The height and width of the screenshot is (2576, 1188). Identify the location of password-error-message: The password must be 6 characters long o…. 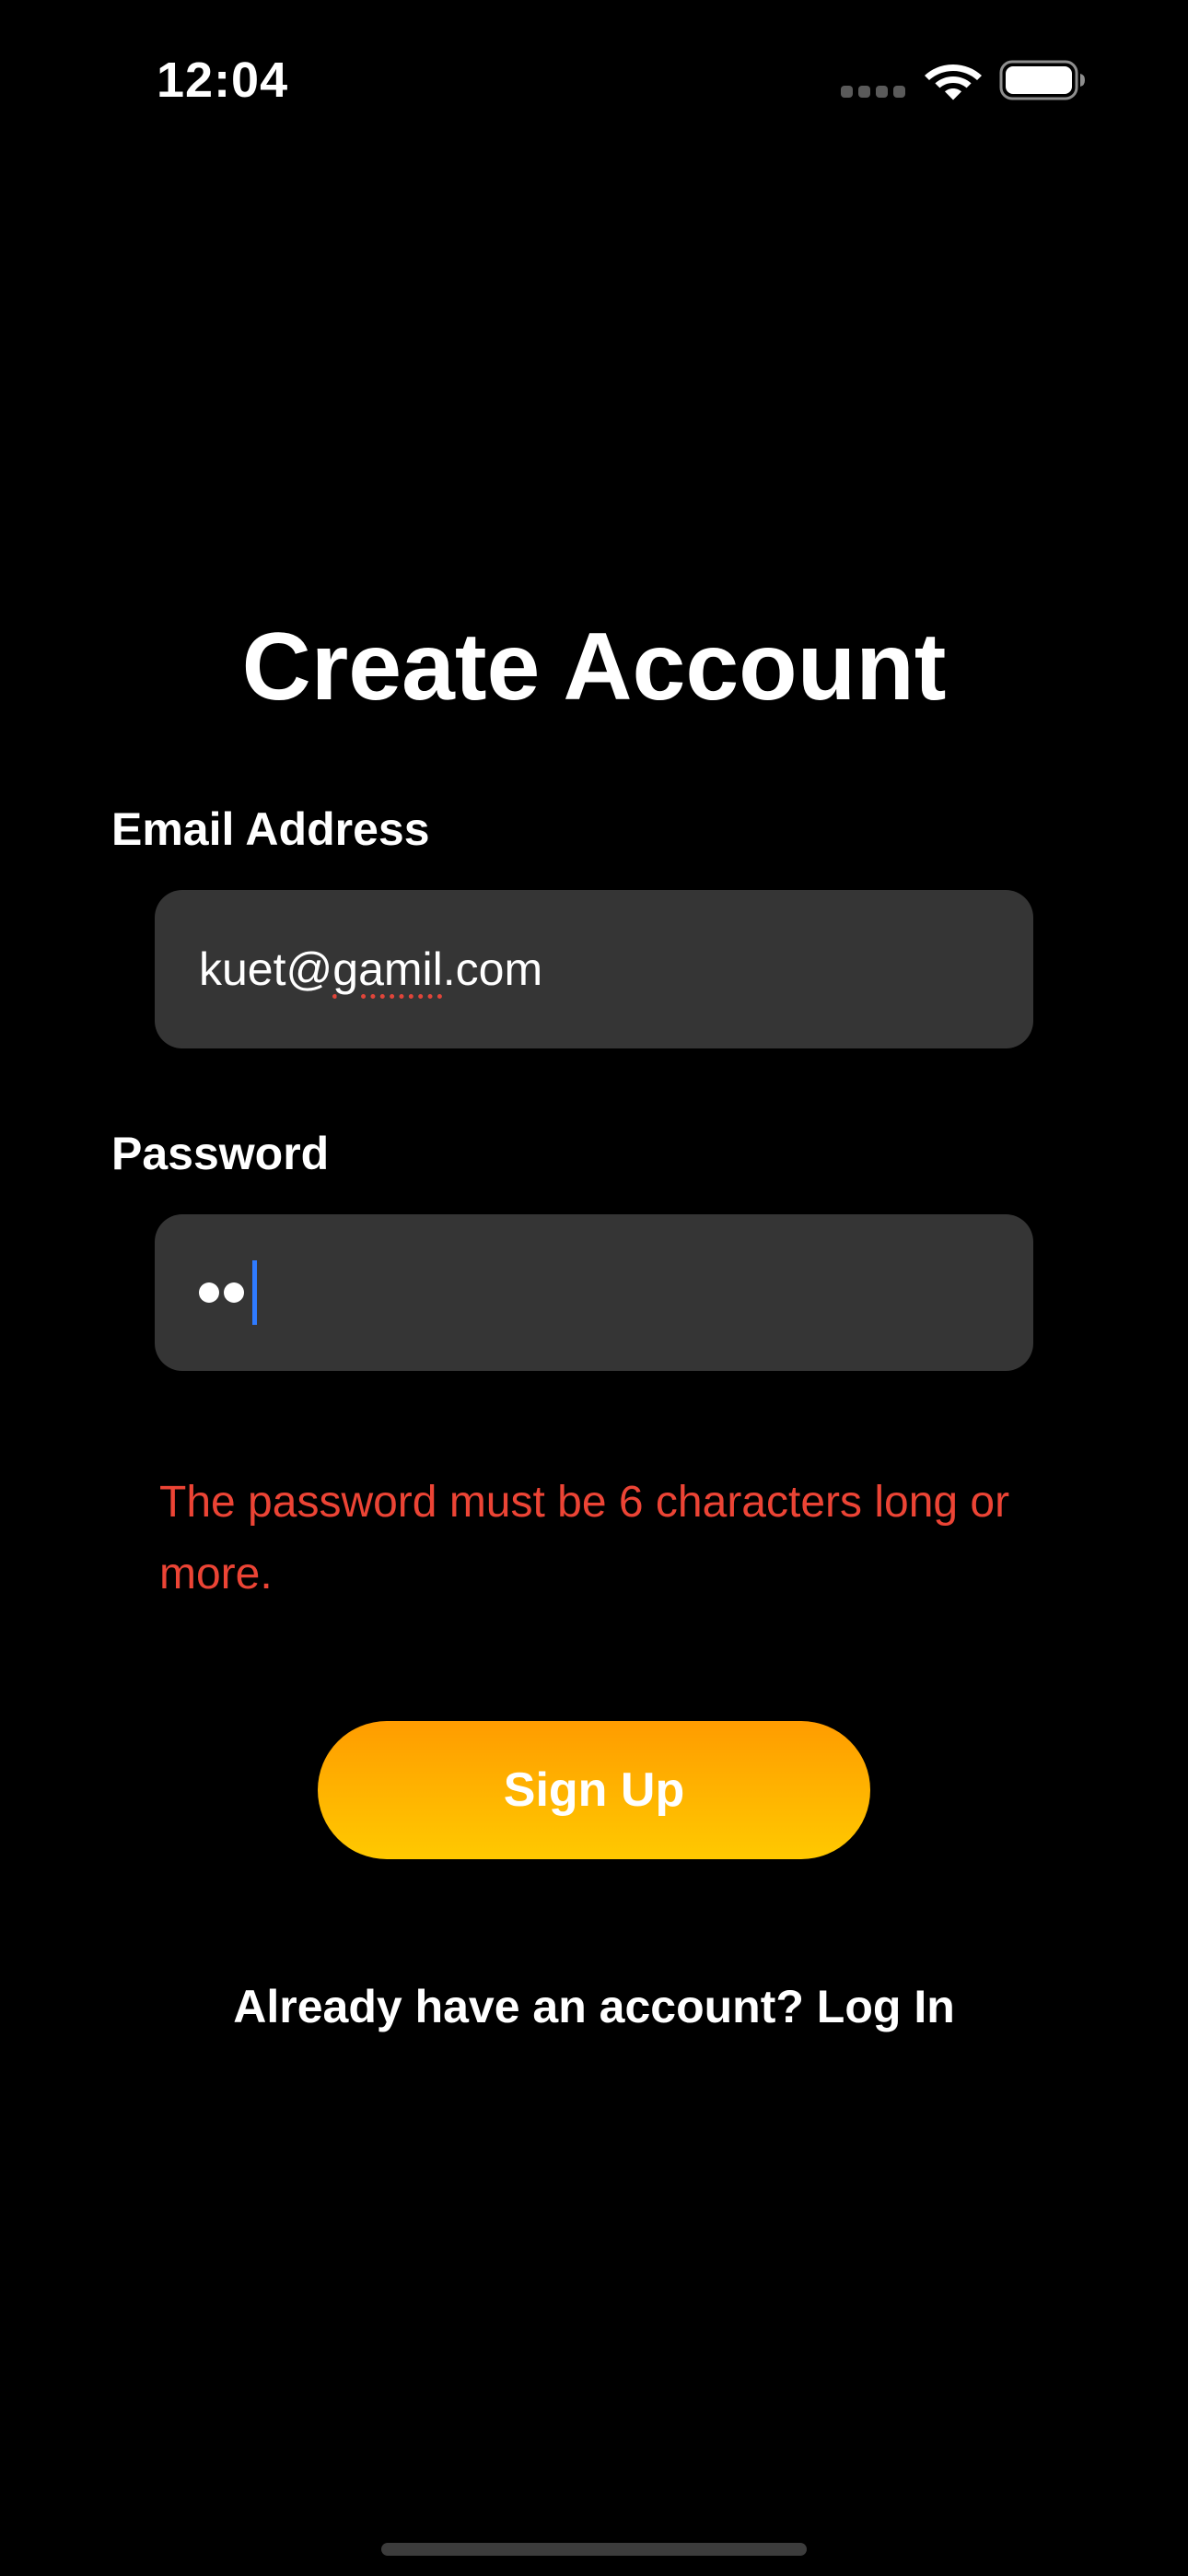
(584, 1538).